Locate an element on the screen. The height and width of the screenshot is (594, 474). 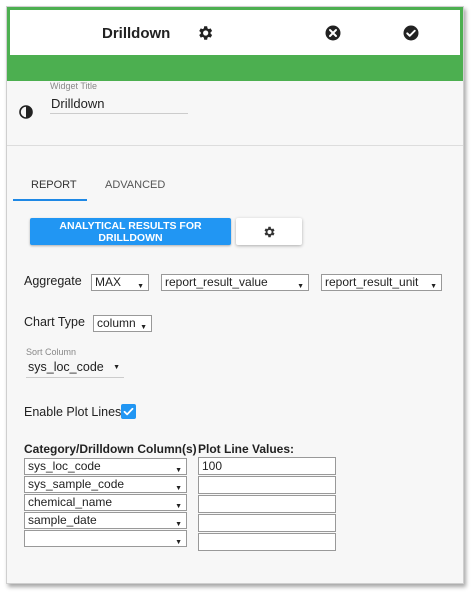
sort-column-value: sys_loc_code is located at coordinates (66, 367).